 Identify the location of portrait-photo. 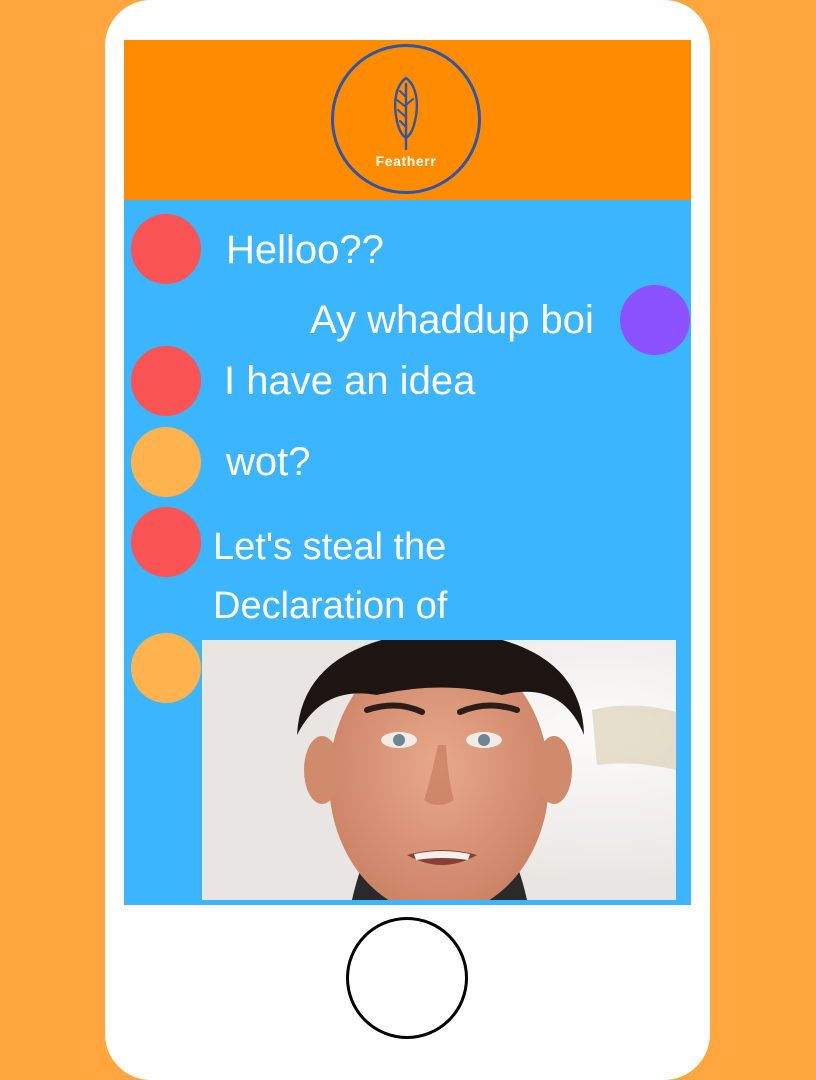
(439, 770).